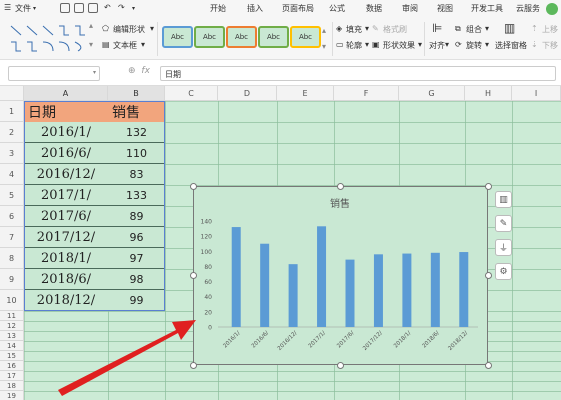  What do you see at coordinates (133, 8) in the screenshot?
I see `quick-access-more-icon: ▾` at bounding box center [133, 8].